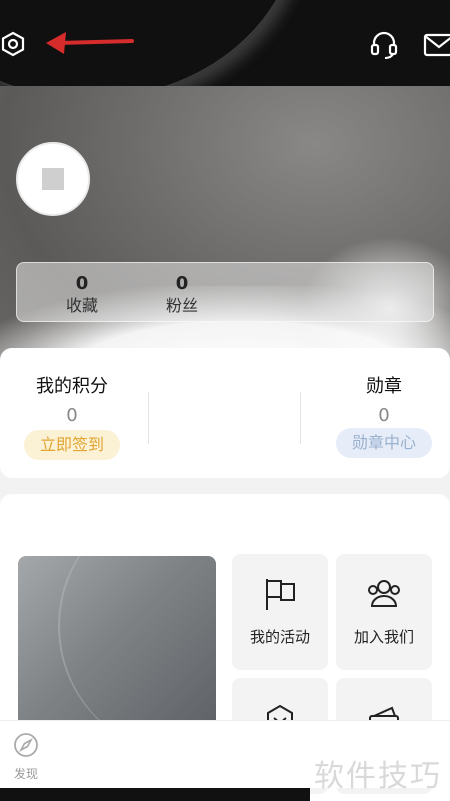 This screenshot has width=450, height=801. What do you see at coordinates (384, 402) in the screenshot?
I see `medals: 勋章 0` at bounding box center [384, 402].